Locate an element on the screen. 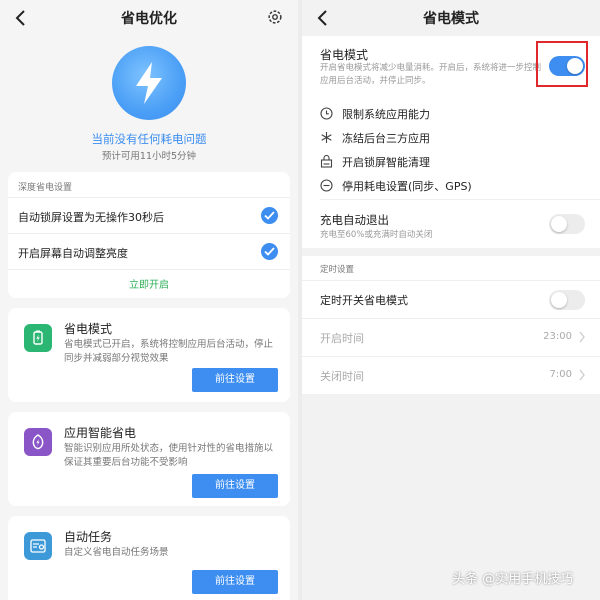  gear-icon is located at coordinates (275, 17).